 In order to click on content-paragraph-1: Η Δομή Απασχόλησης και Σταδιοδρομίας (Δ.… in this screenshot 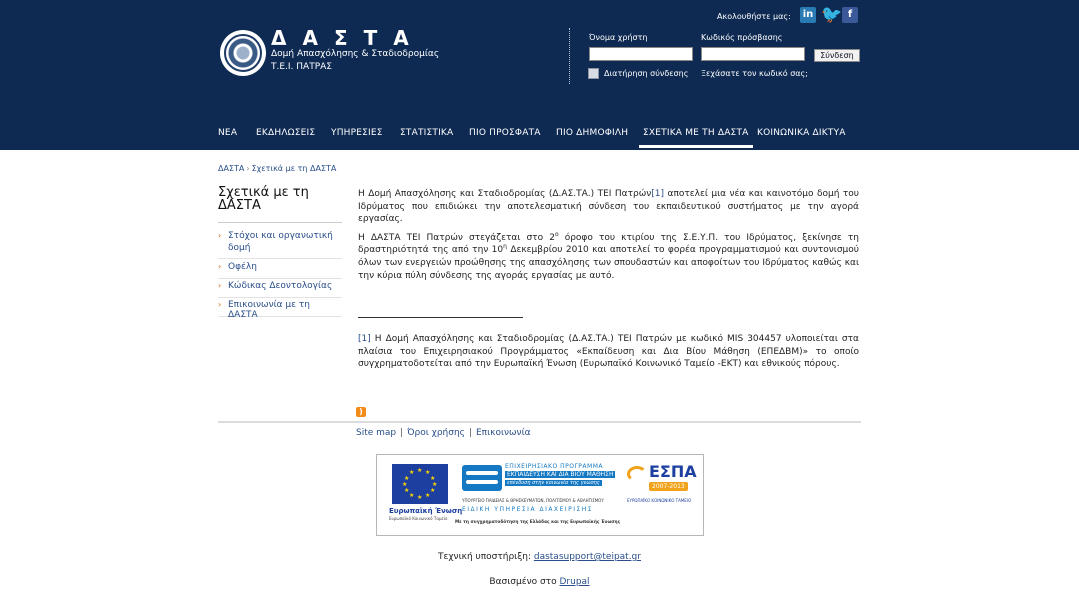, I will do `click(608, 207)`.